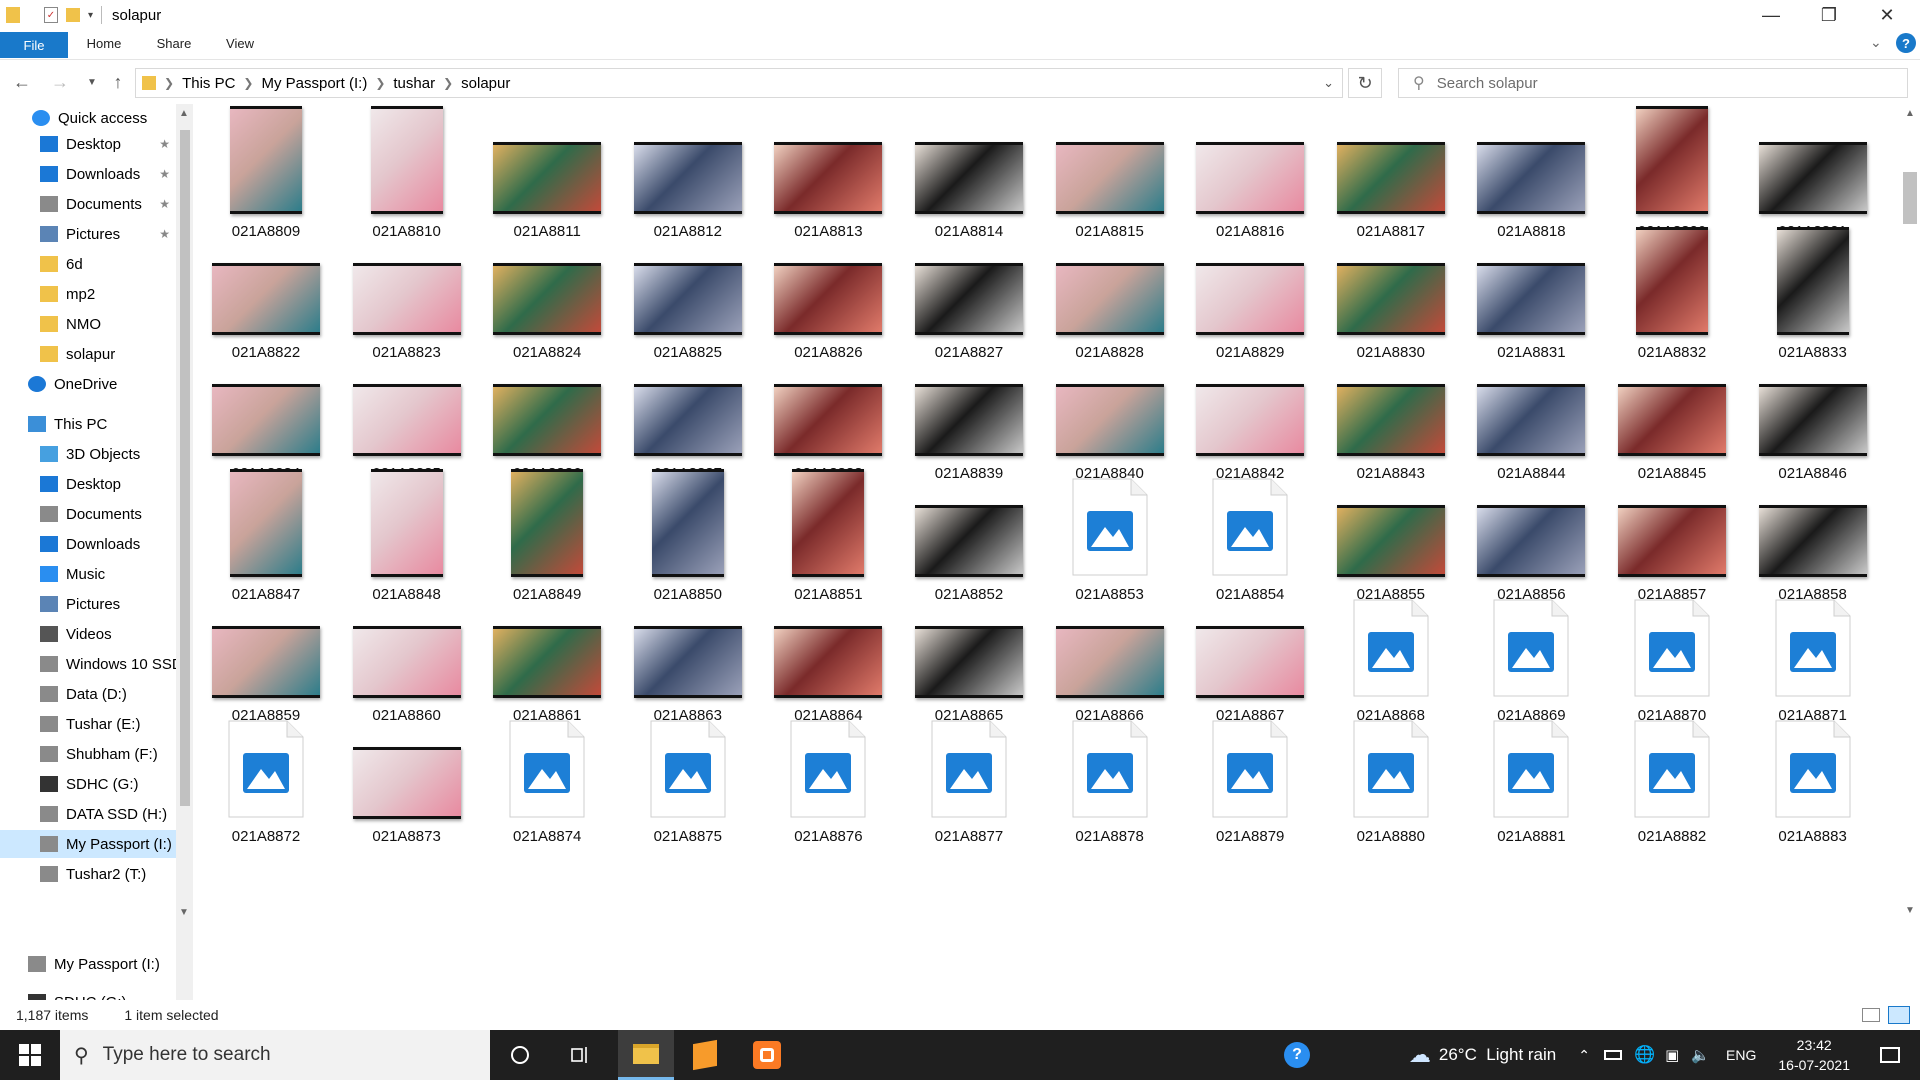 This screenshot has width=1920, height=1080. Describe the element at coordinates (1910, 552) in the screenshot. I see `content-scrollbar: ▲ ▼` at that location.